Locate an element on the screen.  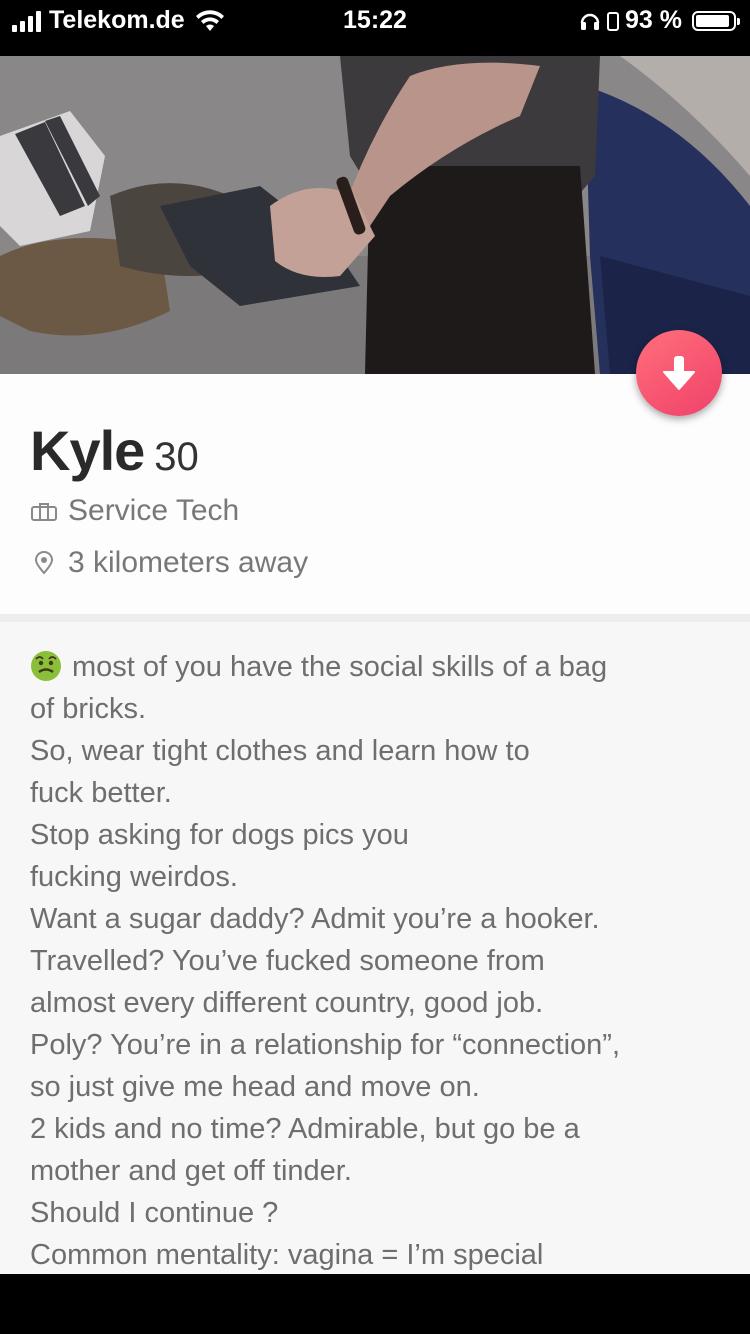
distance-row: 3 kilometers away is located at coordinates (169, 563).